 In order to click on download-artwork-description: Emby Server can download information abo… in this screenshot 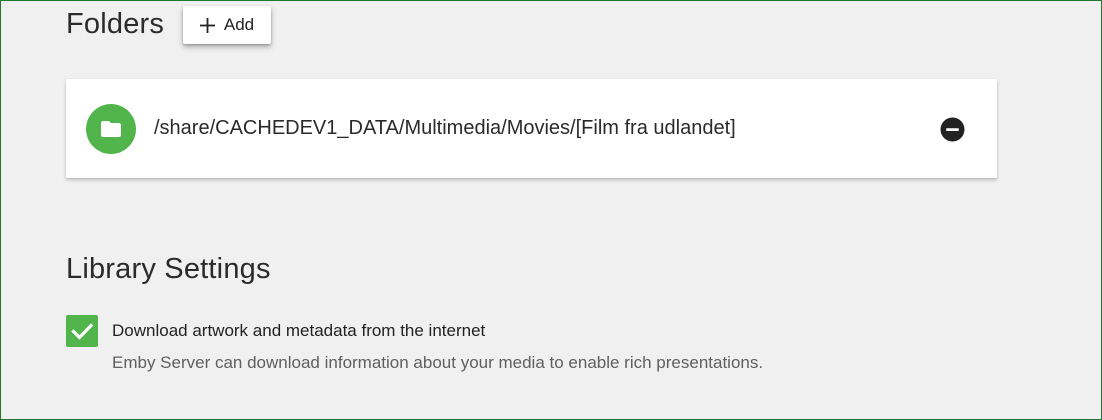, I will do `click(438, 362)`.